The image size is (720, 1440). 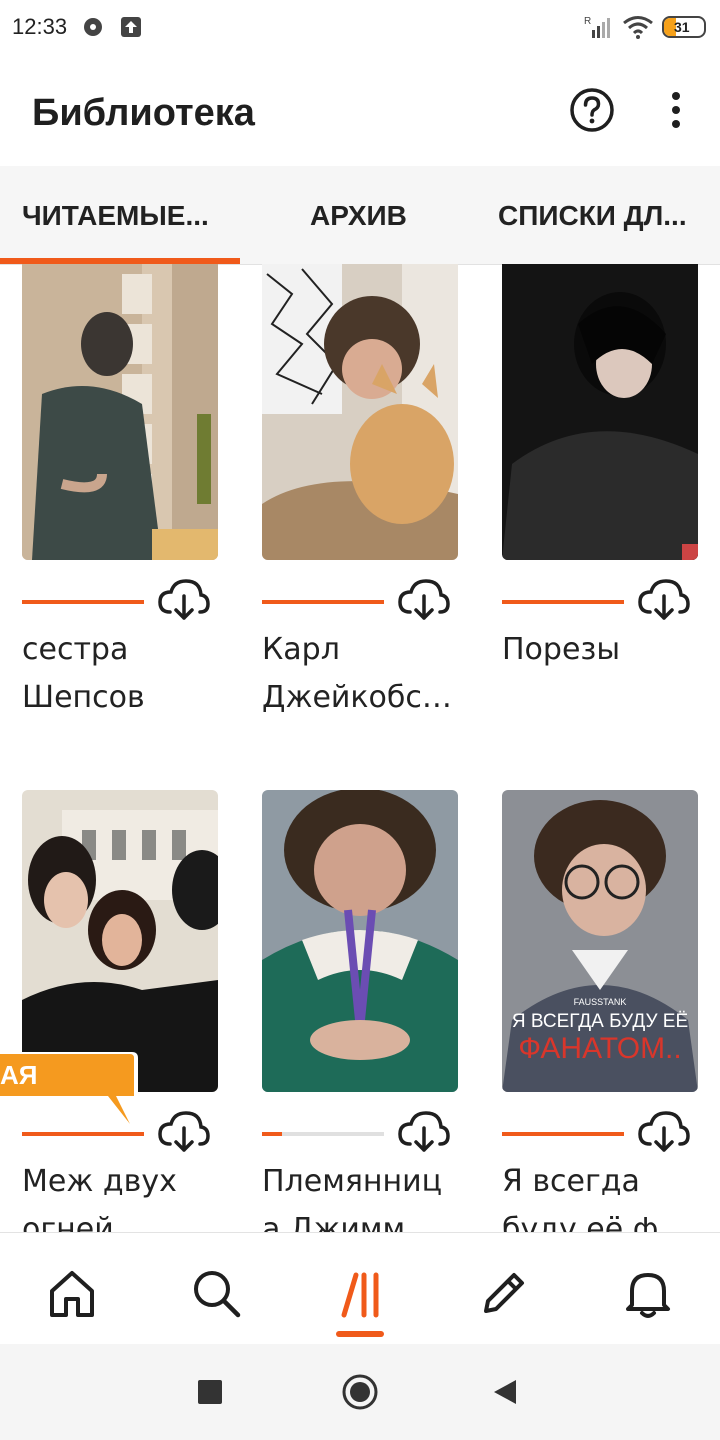 I want to click on battery-icon: 31, so click(x=684, y=27).